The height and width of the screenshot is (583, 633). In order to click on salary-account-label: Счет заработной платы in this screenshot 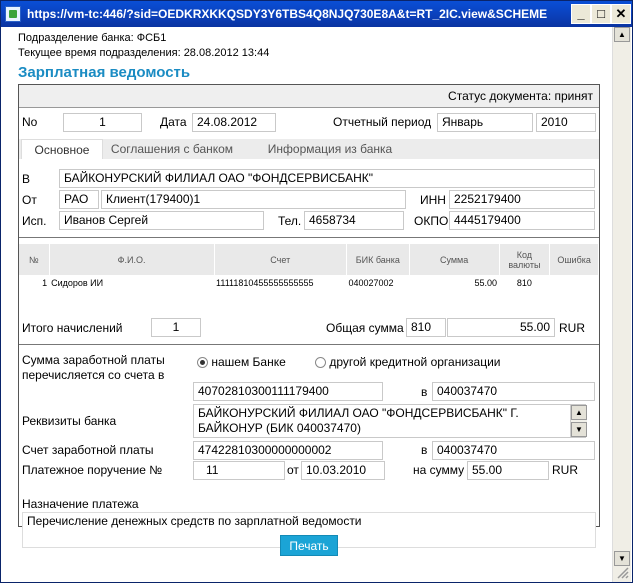, I will do `click(88, 450)`.